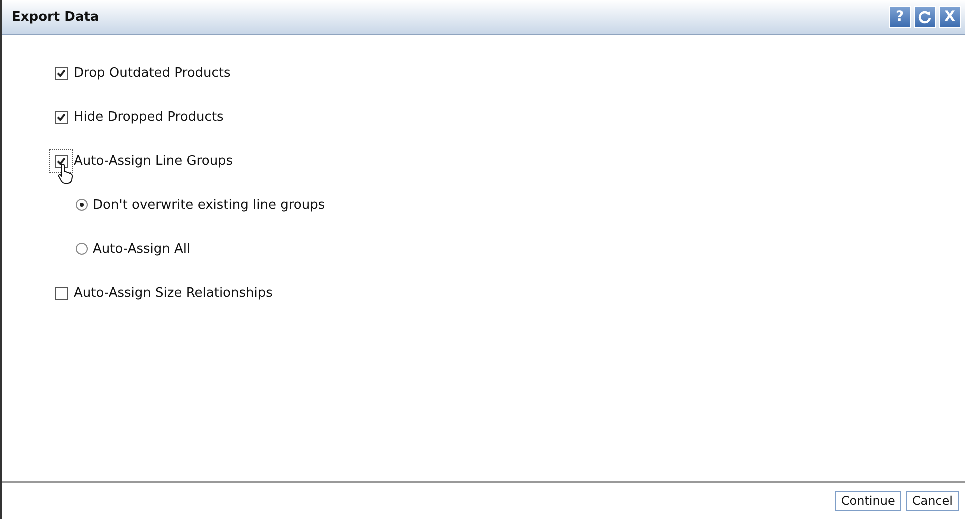 The image size is (965, 519). What do you see at coordinates (173, 293) in the screenshot?
I see `checkbox-label: Auto-Assign Size Relationships` at bounding box center [173, 293].